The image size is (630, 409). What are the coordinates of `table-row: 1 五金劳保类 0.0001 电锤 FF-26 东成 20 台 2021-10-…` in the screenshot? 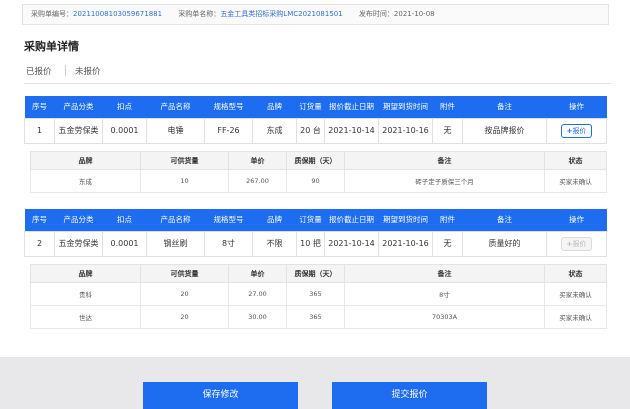 It's located at (315, 130).